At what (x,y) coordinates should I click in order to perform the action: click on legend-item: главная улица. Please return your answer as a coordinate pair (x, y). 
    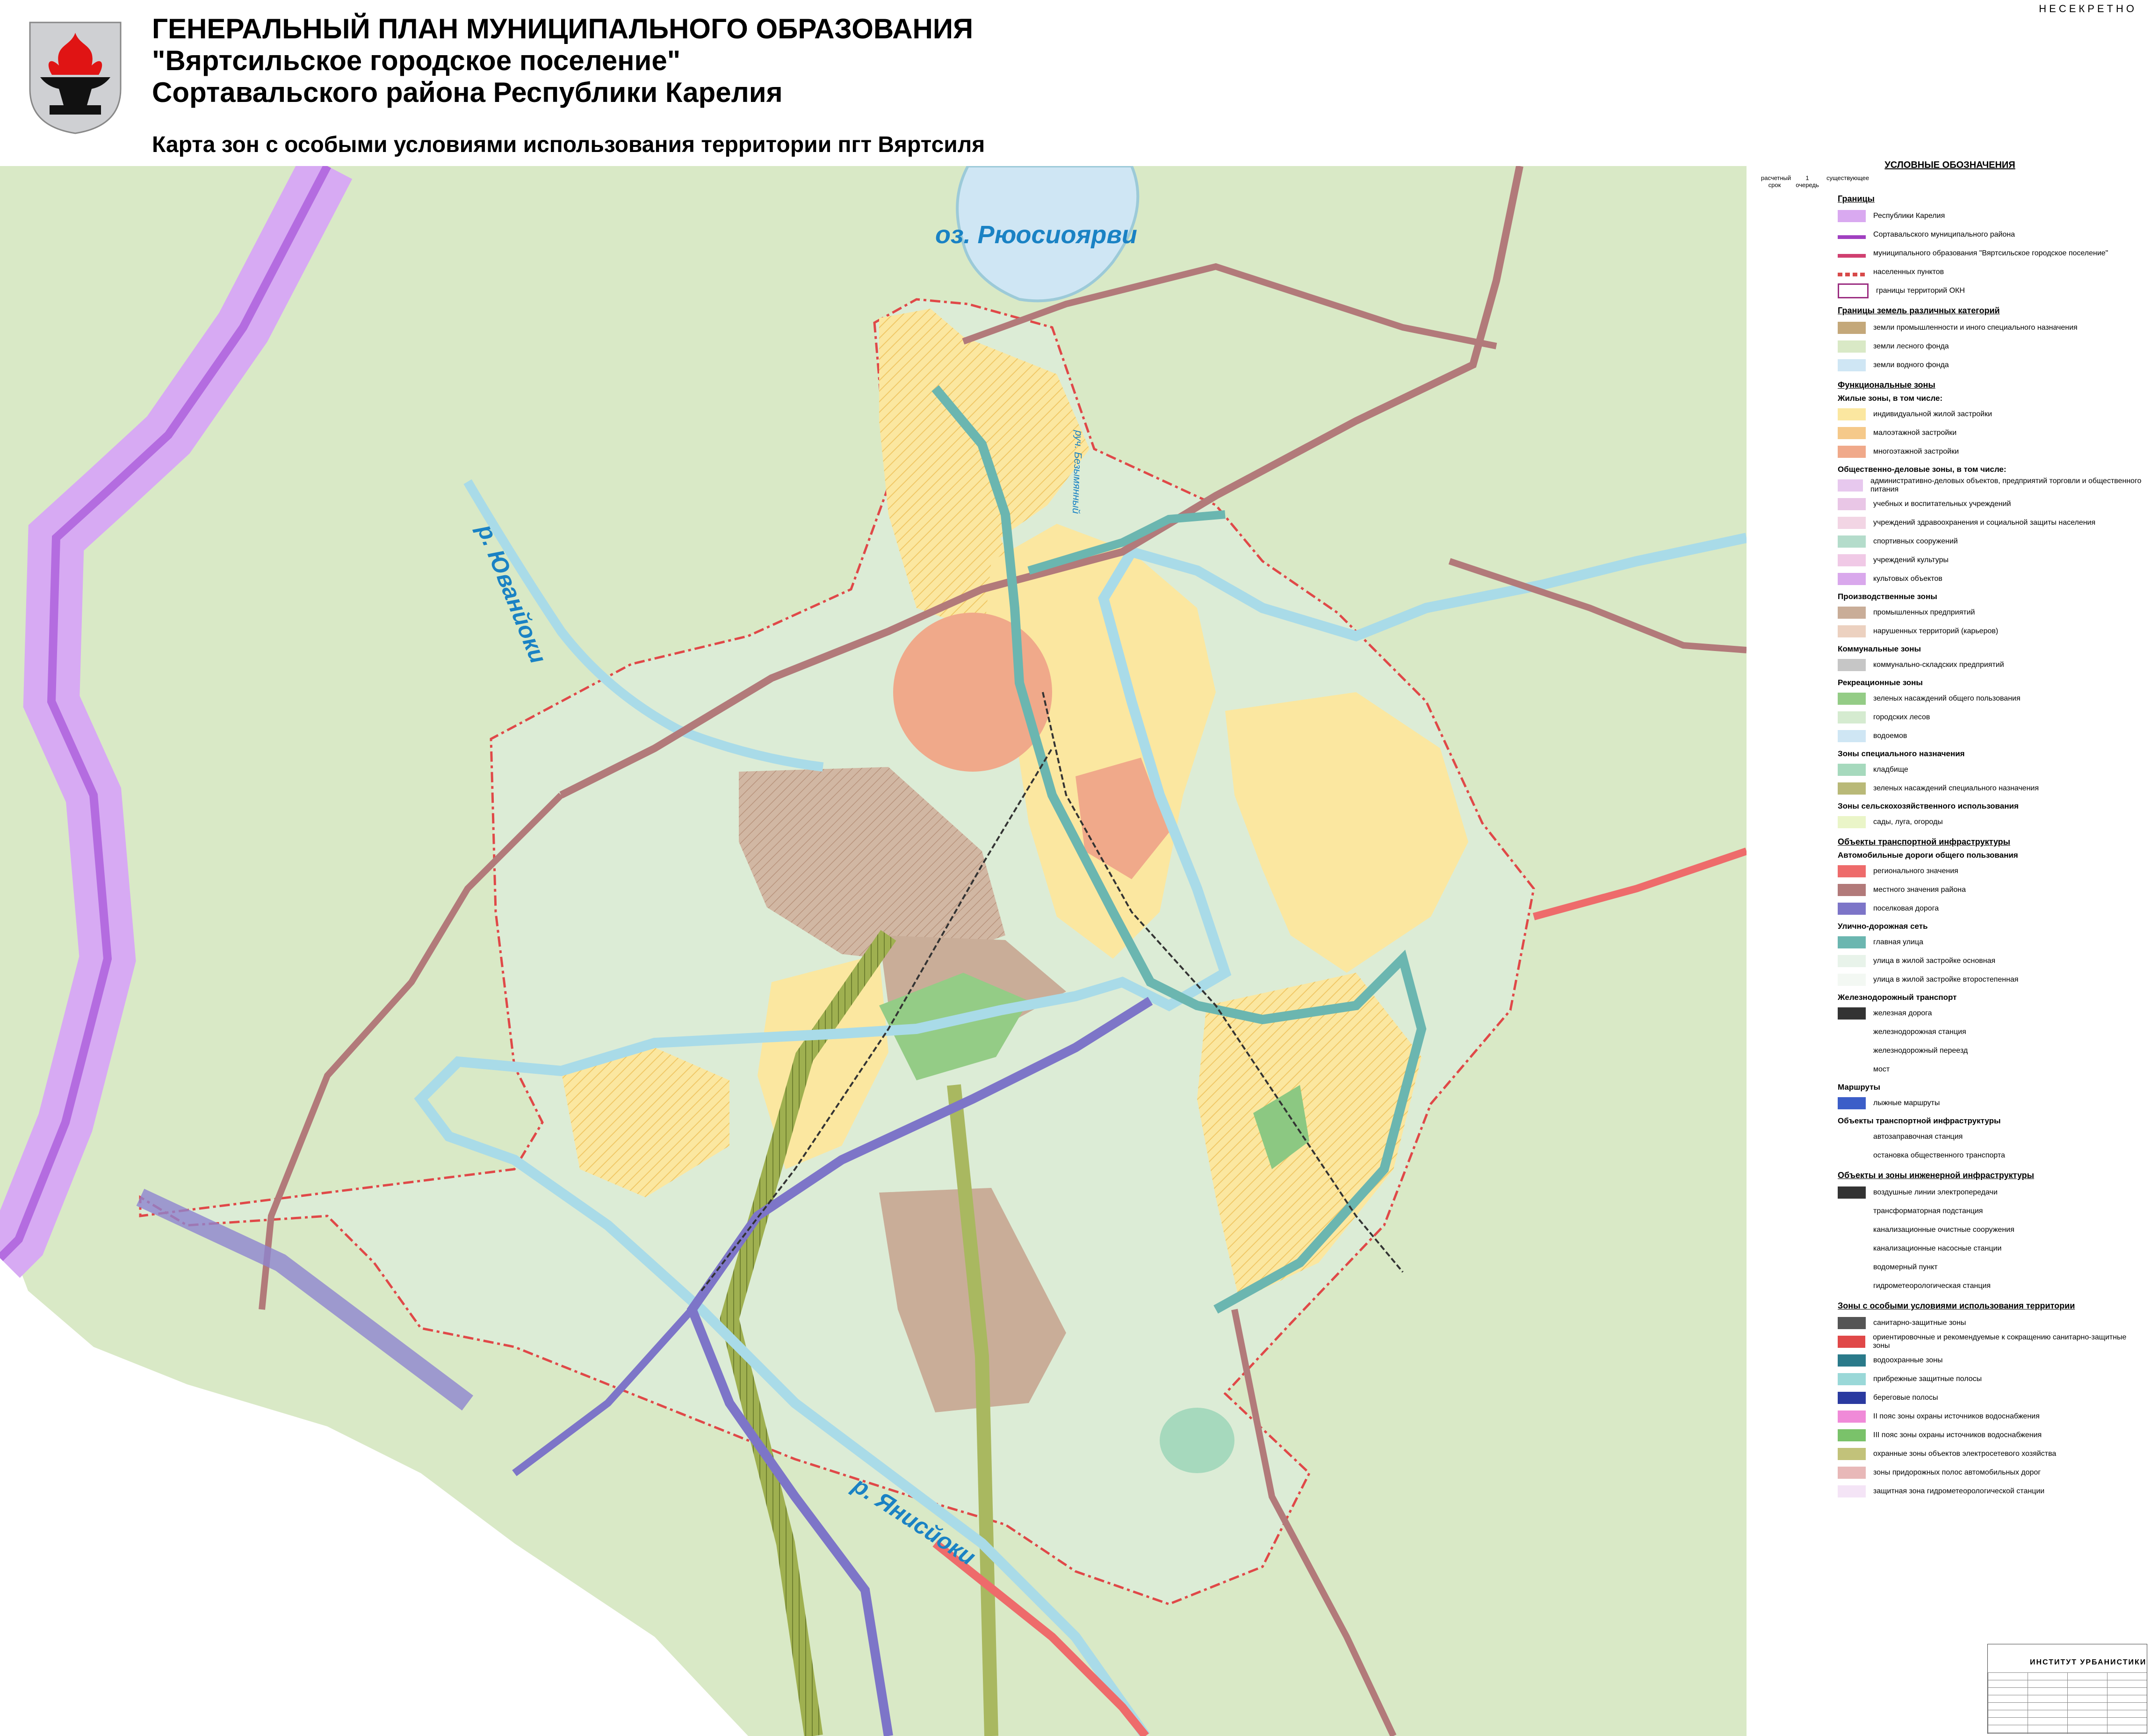
    Looking at the image, I should click on (1950, 942).